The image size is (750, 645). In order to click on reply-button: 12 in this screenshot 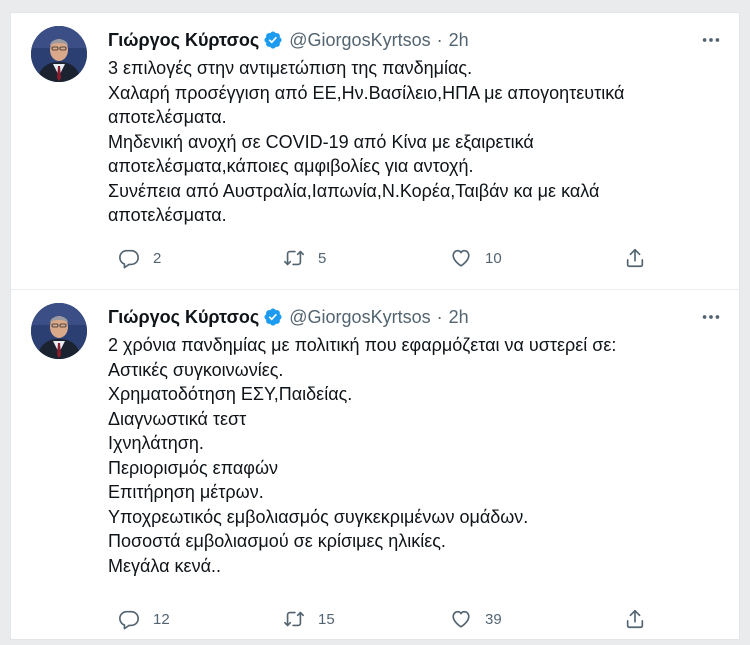, I will do `click(144, 619)`.